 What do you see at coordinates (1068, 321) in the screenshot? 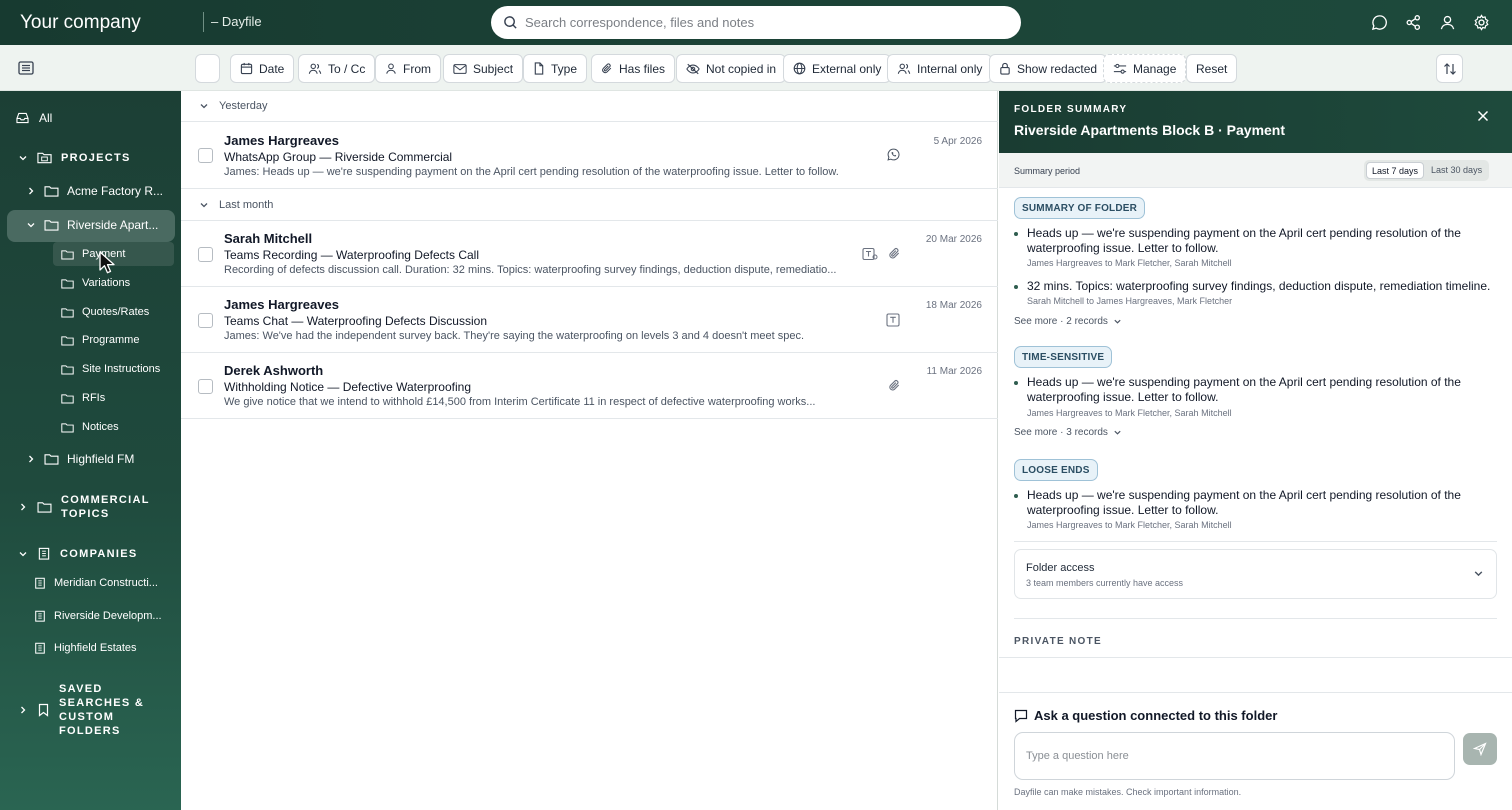
I see `see-more-summary-button: See more · 2 records` at bounding box center [1068, 321].